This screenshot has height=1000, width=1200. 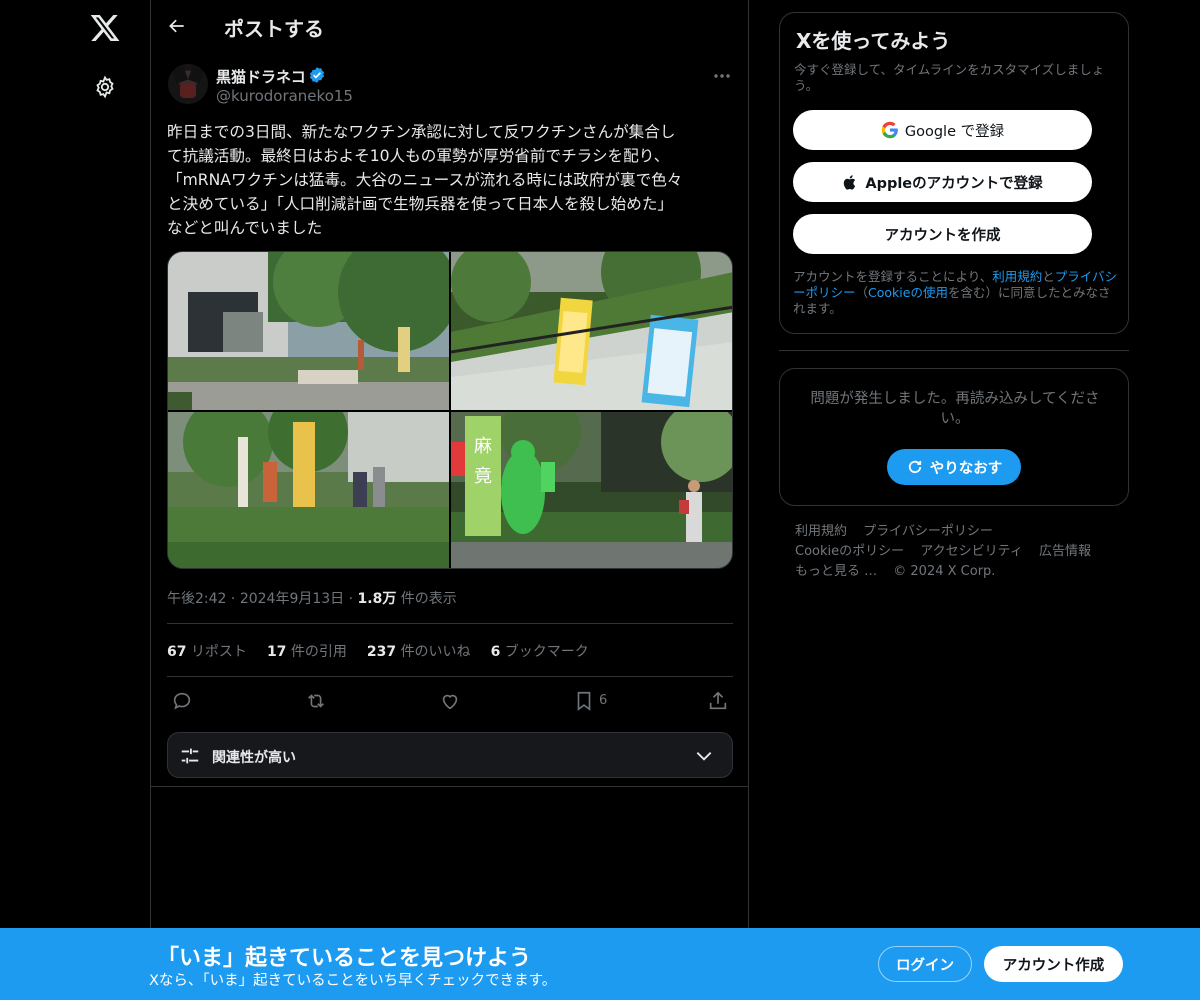 I want to click on cookie-link: Cookieの使用, so click(x=908, y=292).